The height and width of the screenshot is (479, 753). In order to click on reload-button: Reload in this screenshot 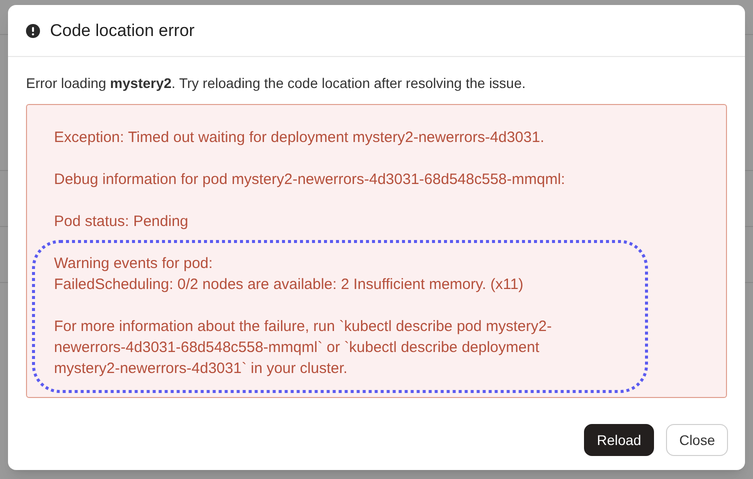, I will do `click(619, 440)`.